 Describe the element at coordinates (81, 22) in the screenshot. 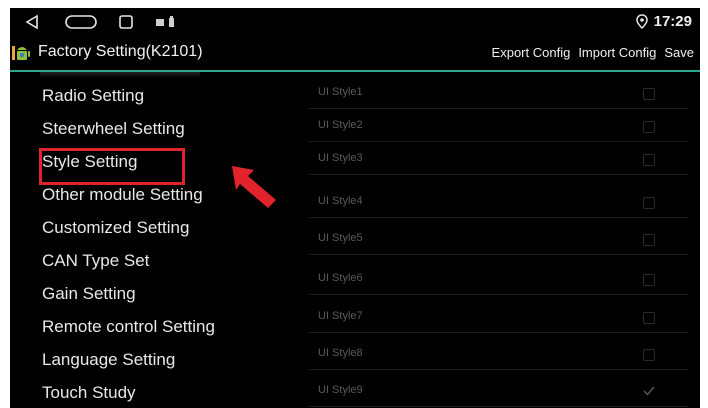

I see `home-icon` at that location.